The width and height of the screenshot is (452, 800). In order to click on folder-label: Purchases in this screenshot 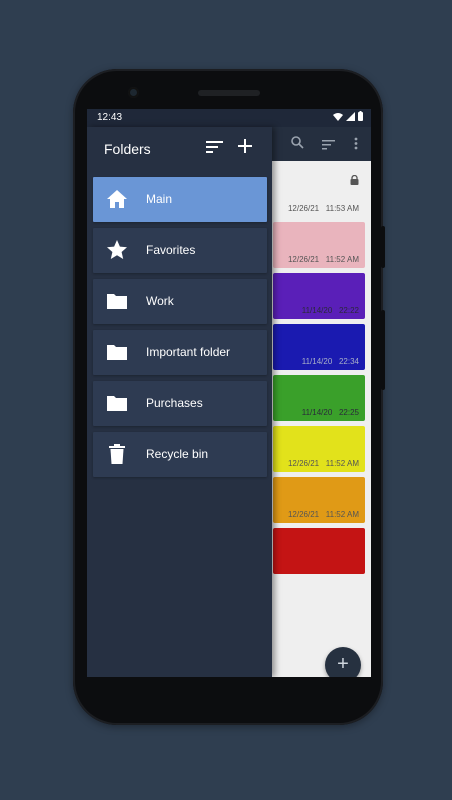, I will do `click(174, 403)`.